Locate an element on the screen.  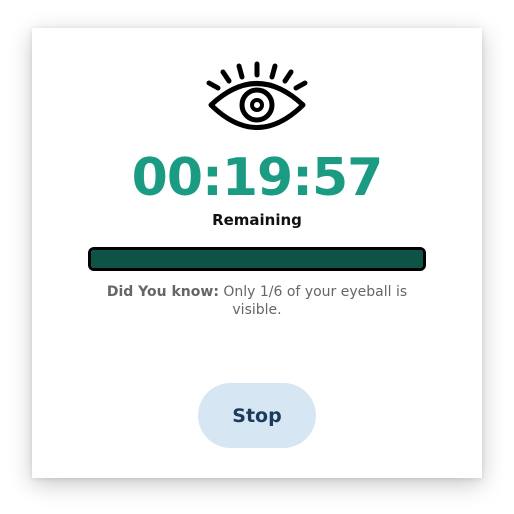
fun-fact-lead: Did You know: is located at coordinates (162, 292).